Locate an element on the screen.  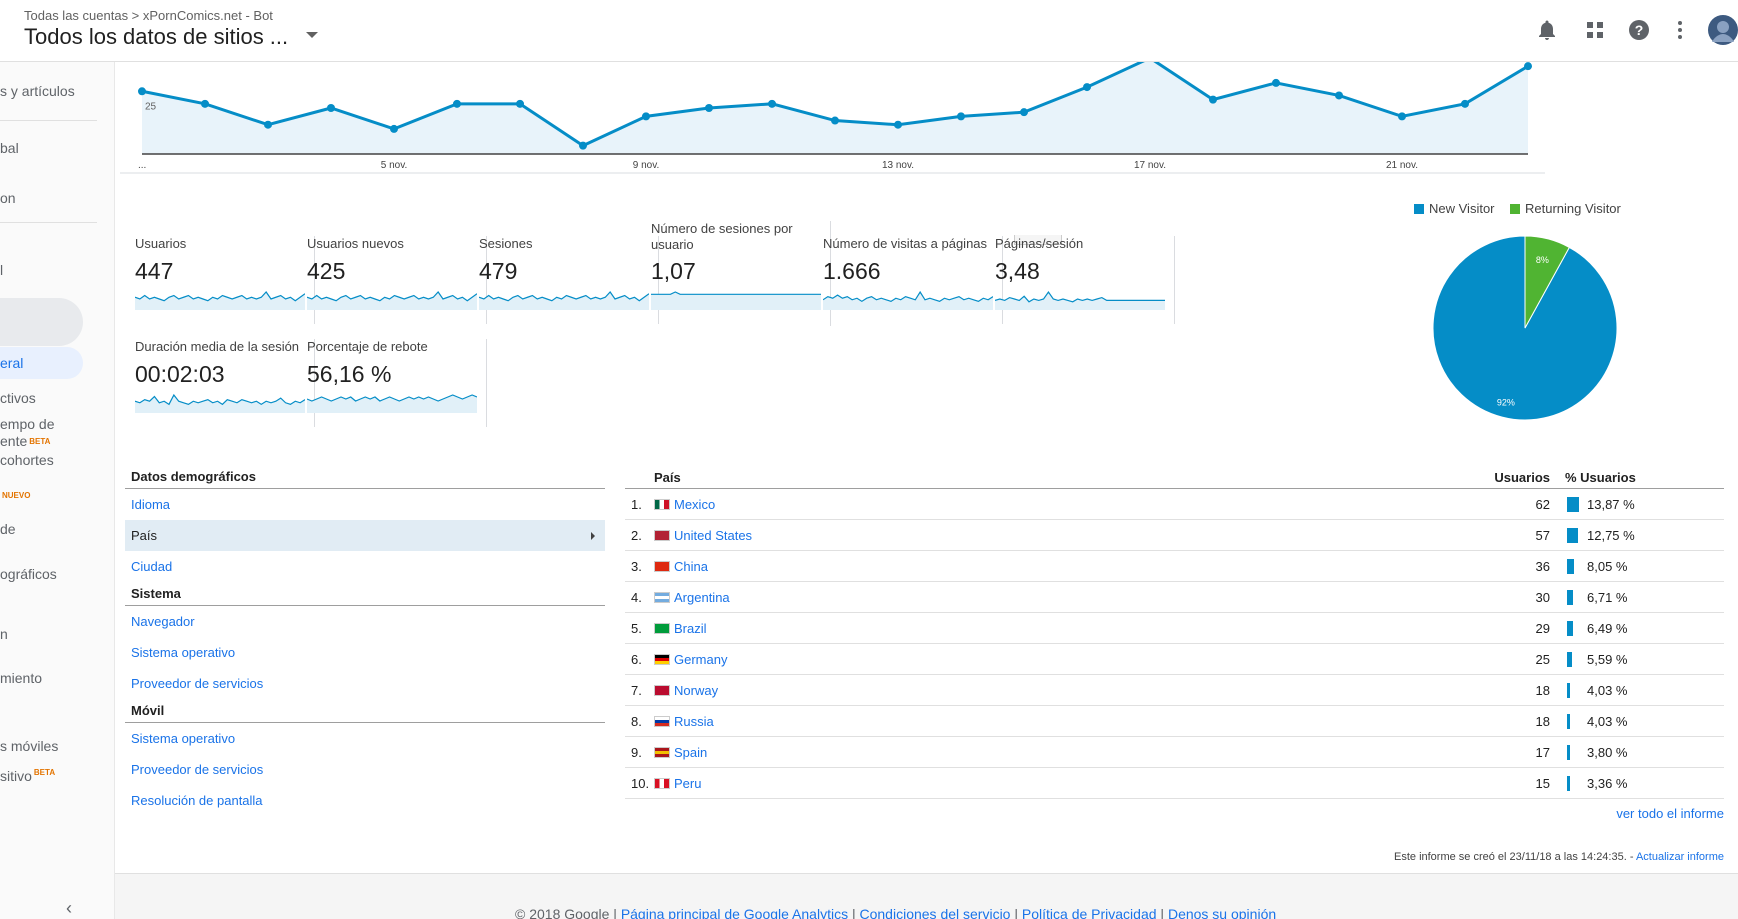
footer-link-privacy: Política de Privacidad is located at coordinates (1089, 912).